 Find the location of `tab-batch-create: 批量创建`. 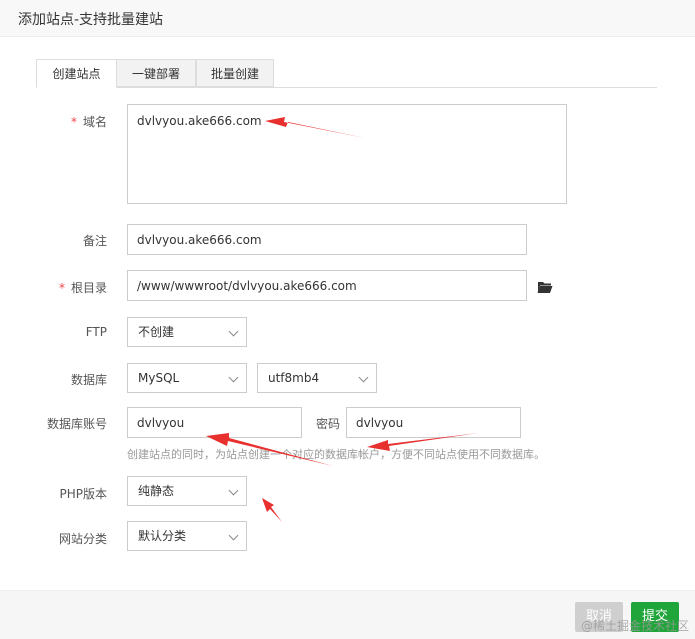

tab-batch-create: 批量创建 is located at coordinates (235, 73).